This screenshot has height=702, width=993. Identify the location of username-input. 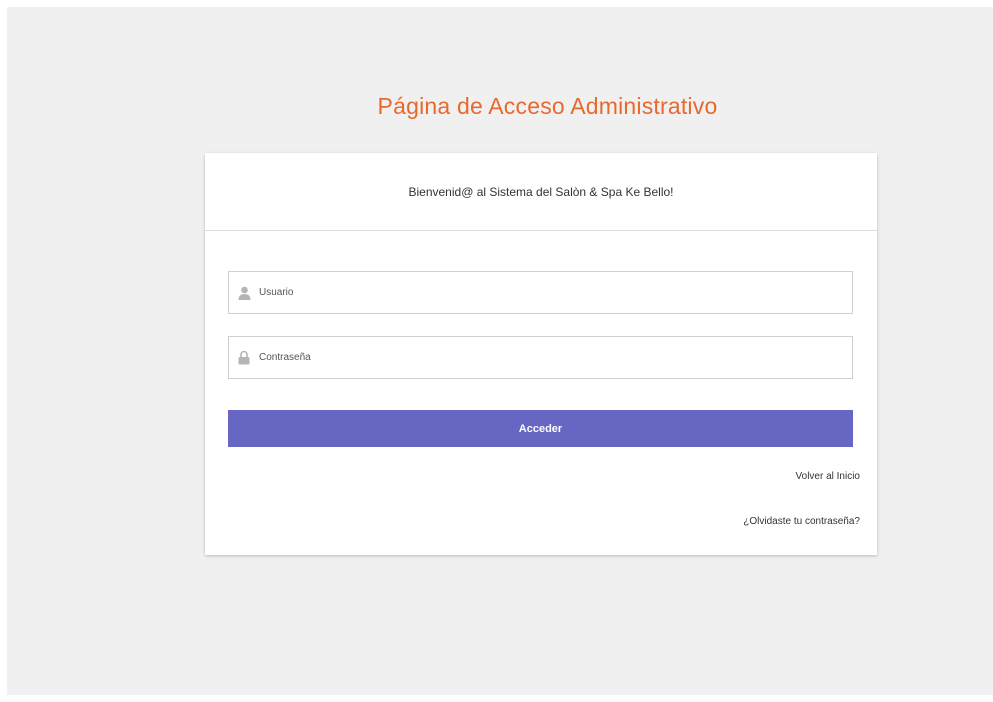
(555, 292).